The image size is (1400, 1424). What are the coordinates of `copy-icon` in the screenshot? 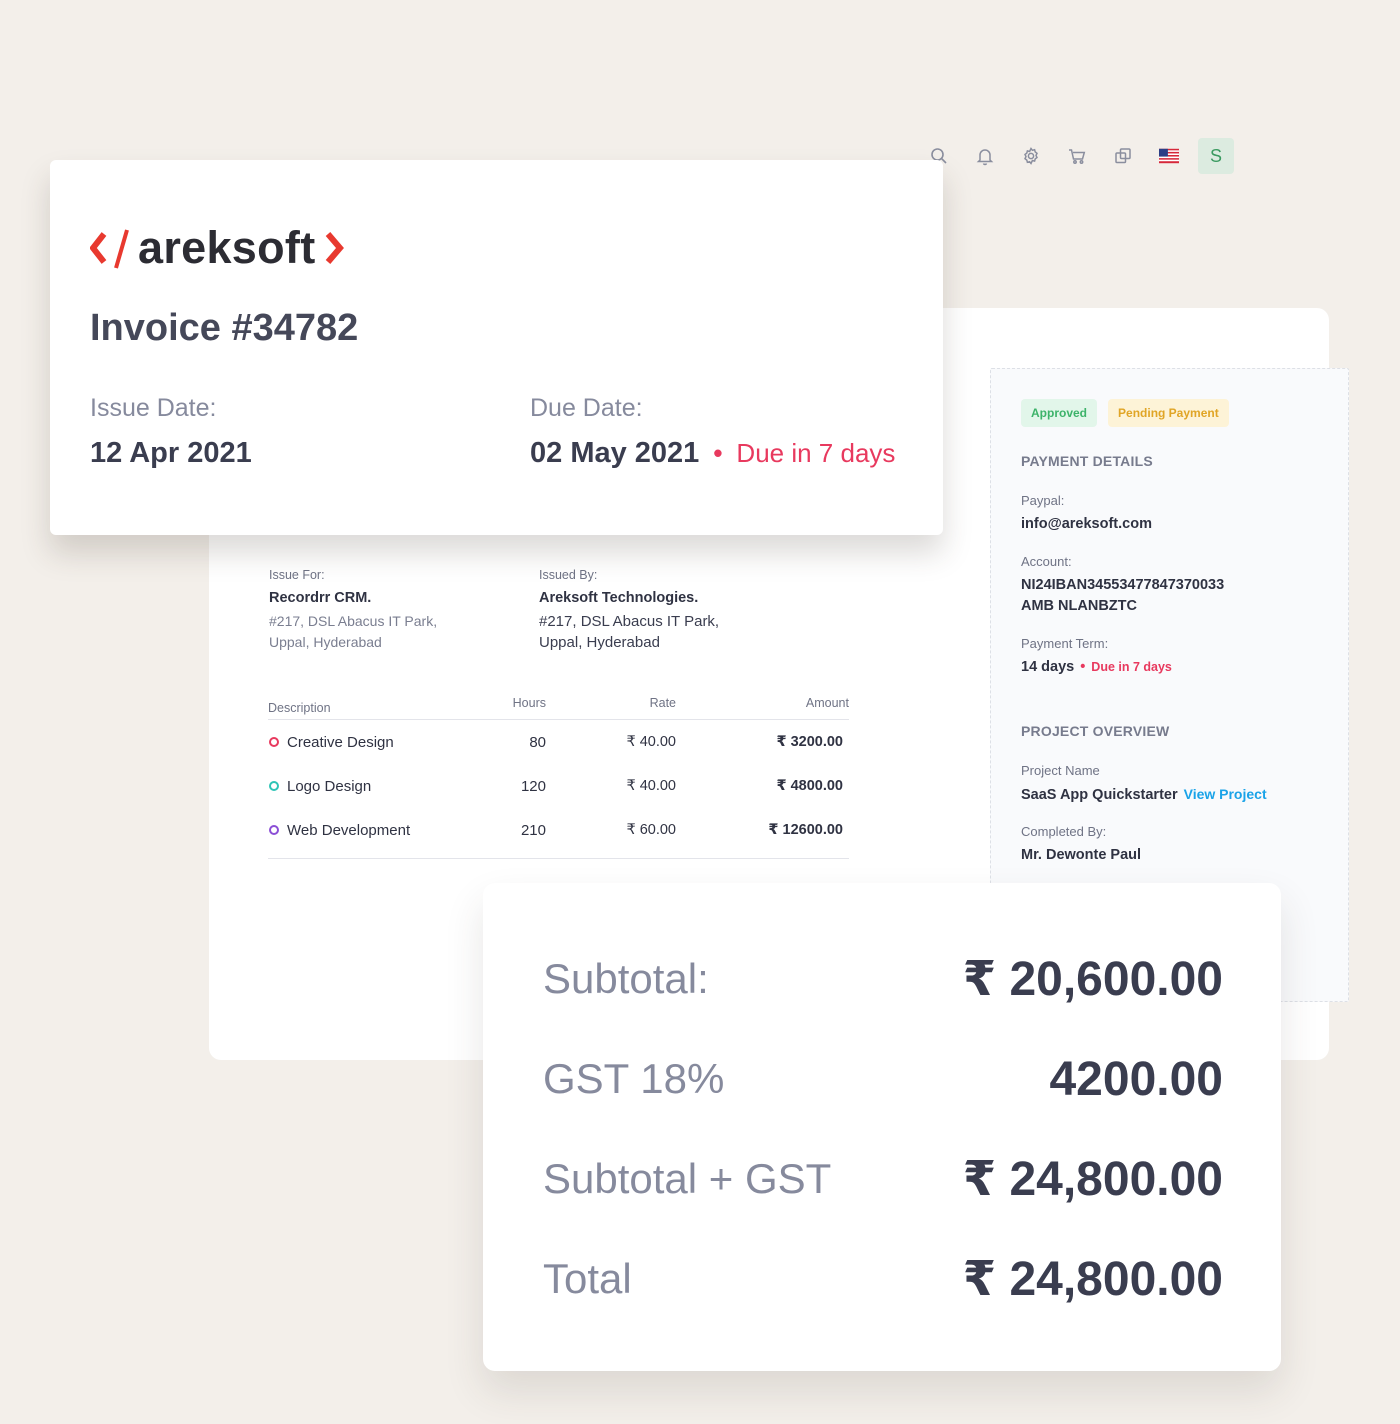 It's located at (1123, 156).